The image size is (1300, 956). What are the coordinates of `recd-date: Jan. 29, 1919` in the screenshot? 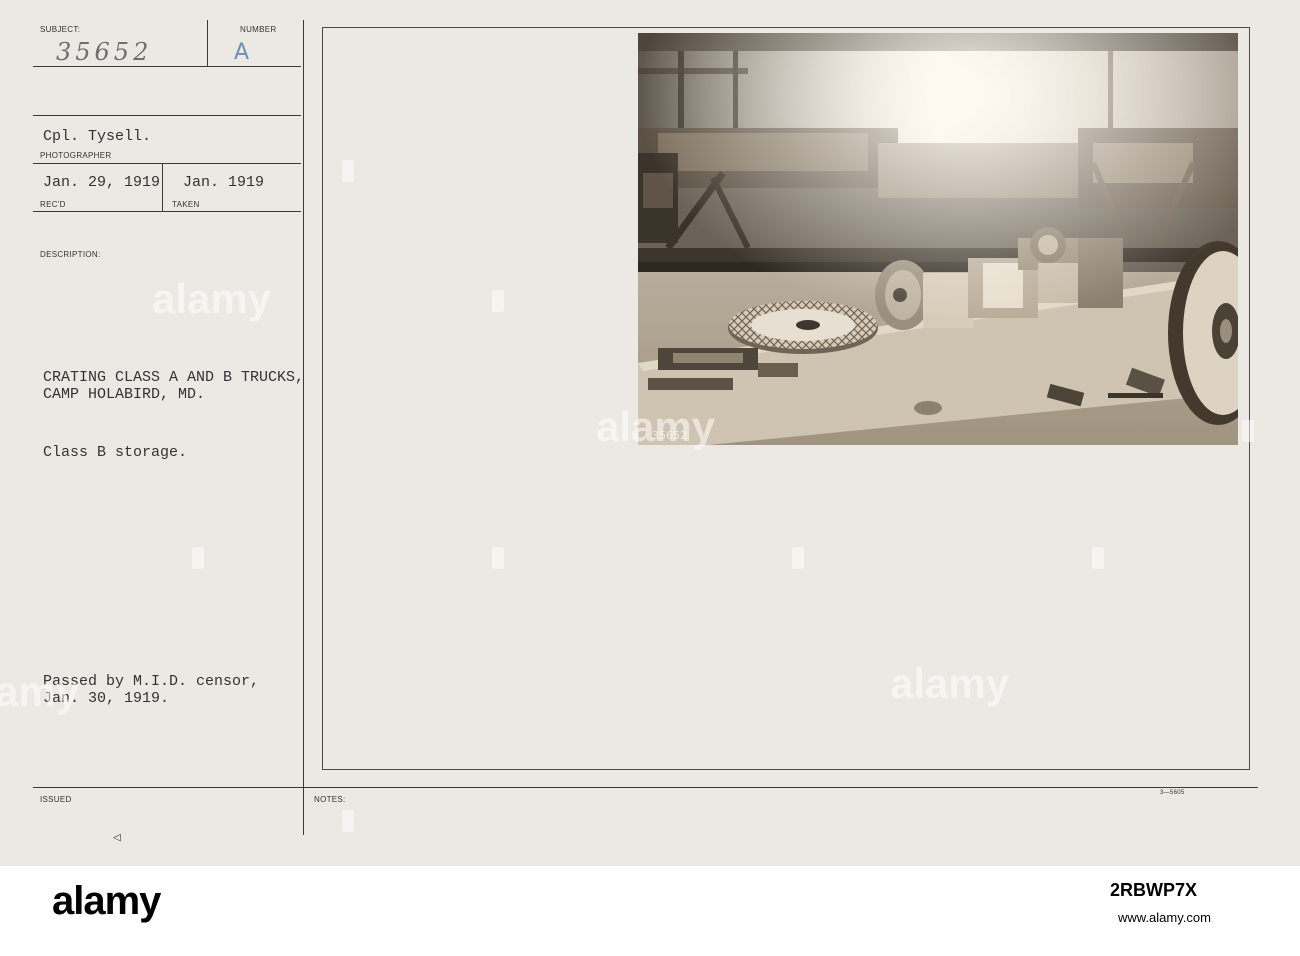 It's located at (102, 182).